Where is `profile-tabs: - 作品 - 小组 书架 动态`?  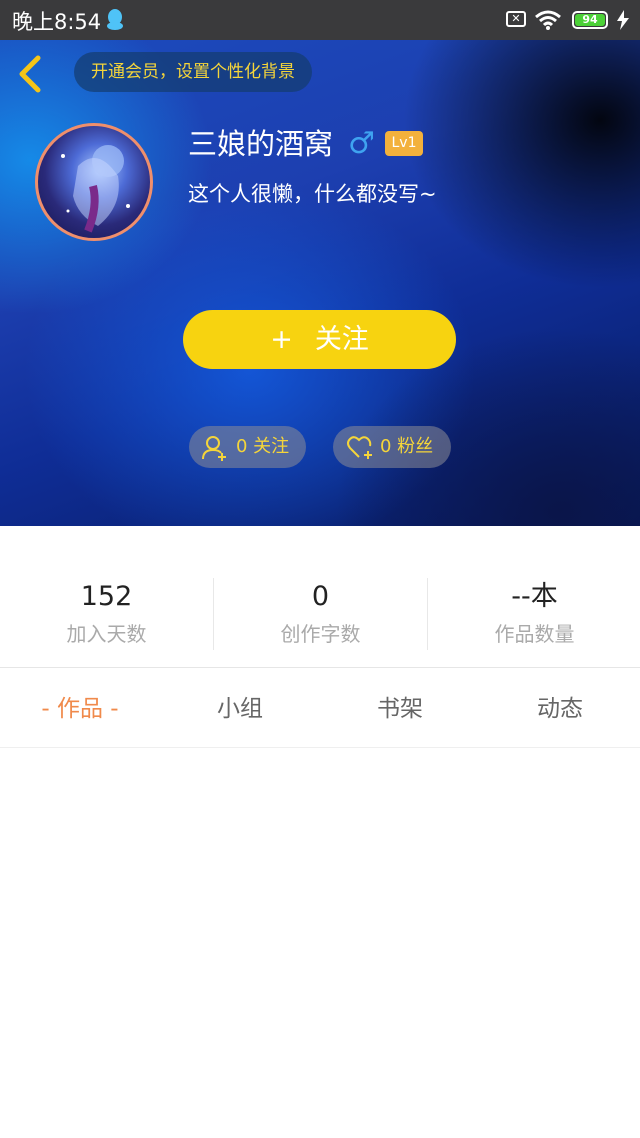 profile-tabs: - 作品 - 小组 书架 动态 is located at coordinates (320, 707).